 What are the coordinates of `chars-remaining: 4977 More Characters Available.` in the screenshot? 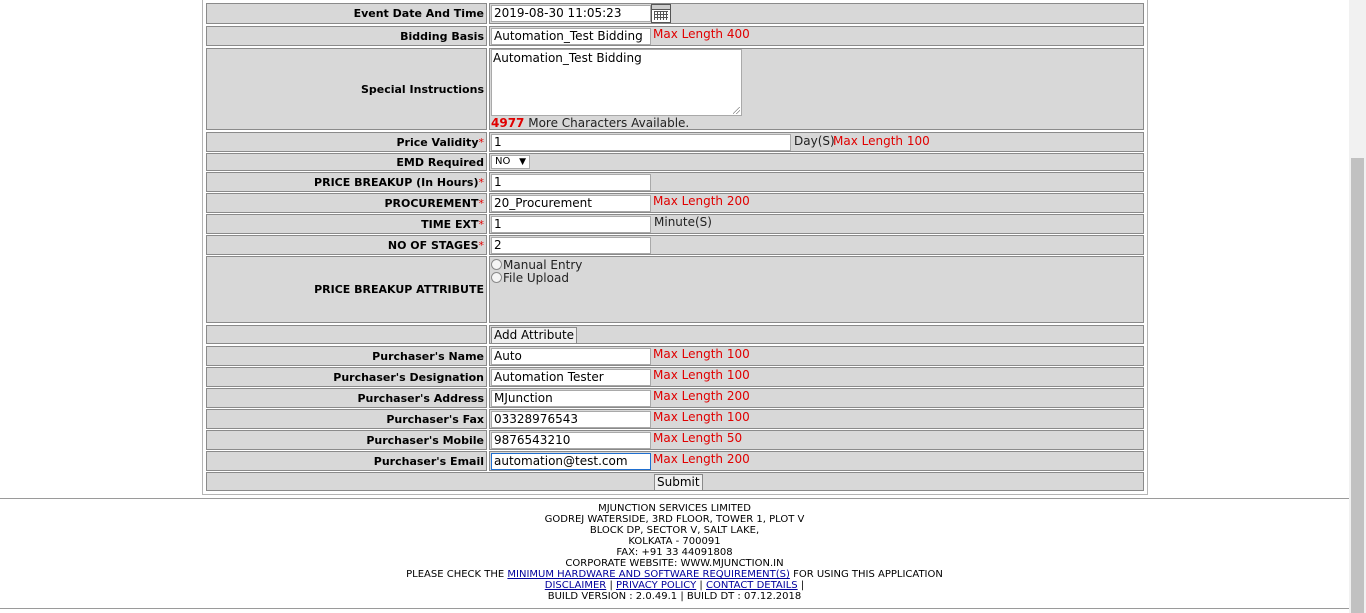 It's located at (590, 123).